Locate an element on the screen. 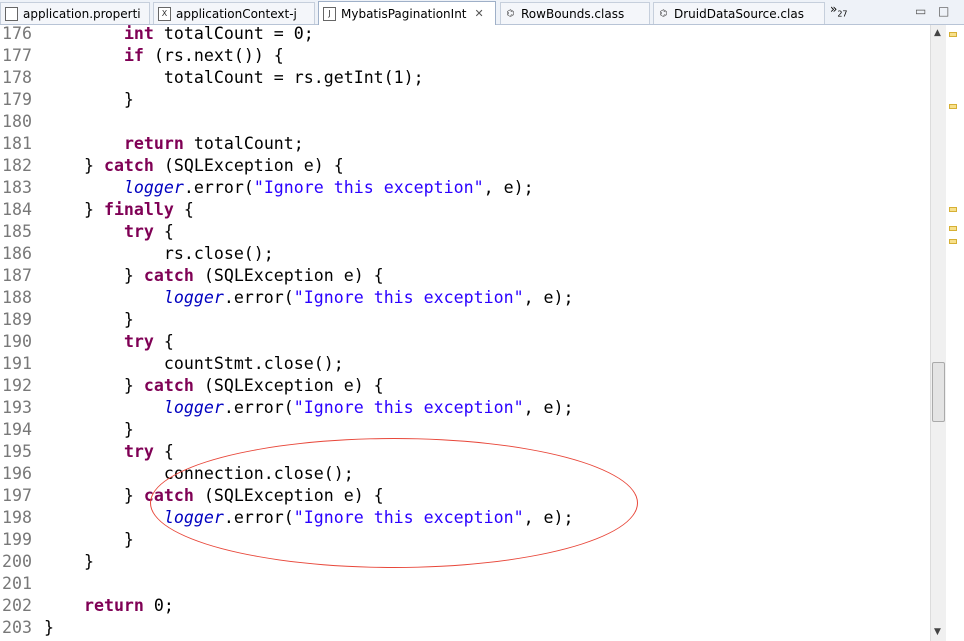 Image resolution: width=964 pixels, height=641 pixels. code-line: 190 try { is located at coordinates (465, 342).